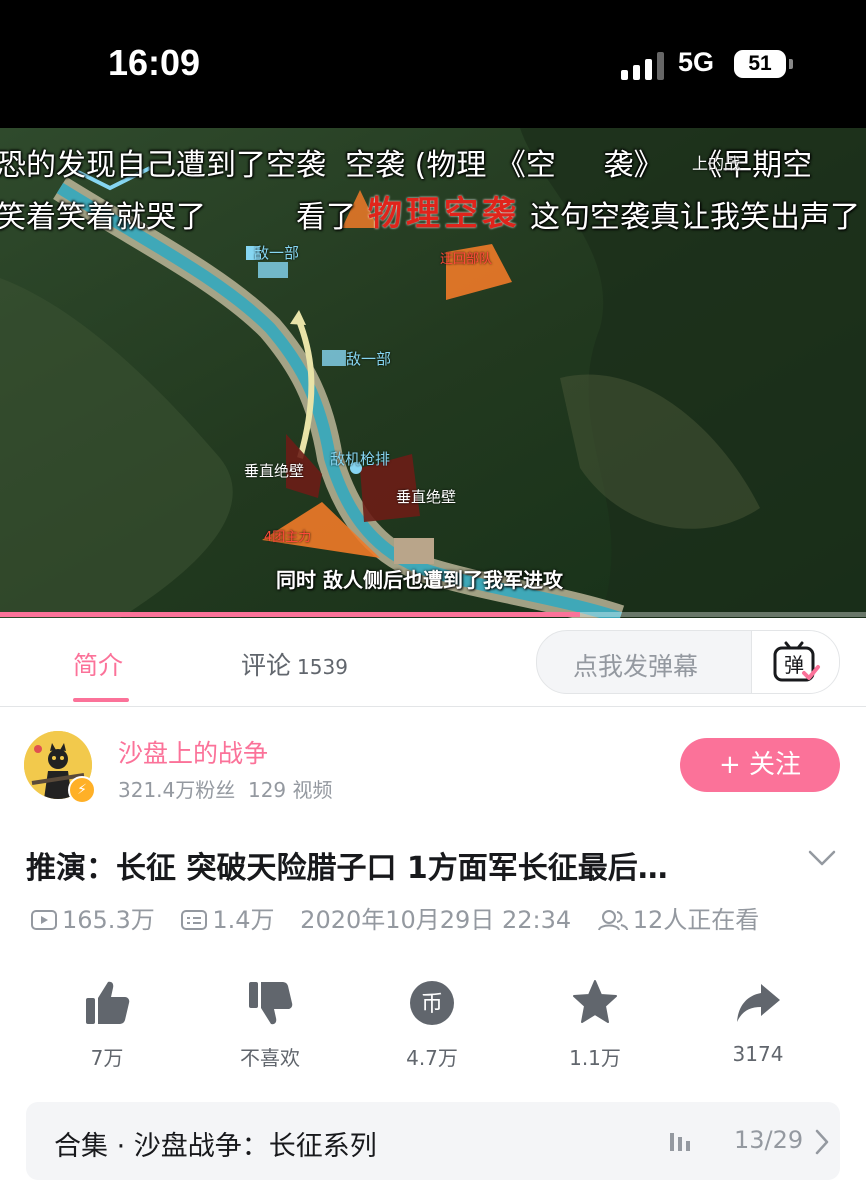 The width and height of the screenshot is (866, 1200). Describe the element at coordinates (822, 1142) in the screenshot. I see `chevron-right-icon` at that location.